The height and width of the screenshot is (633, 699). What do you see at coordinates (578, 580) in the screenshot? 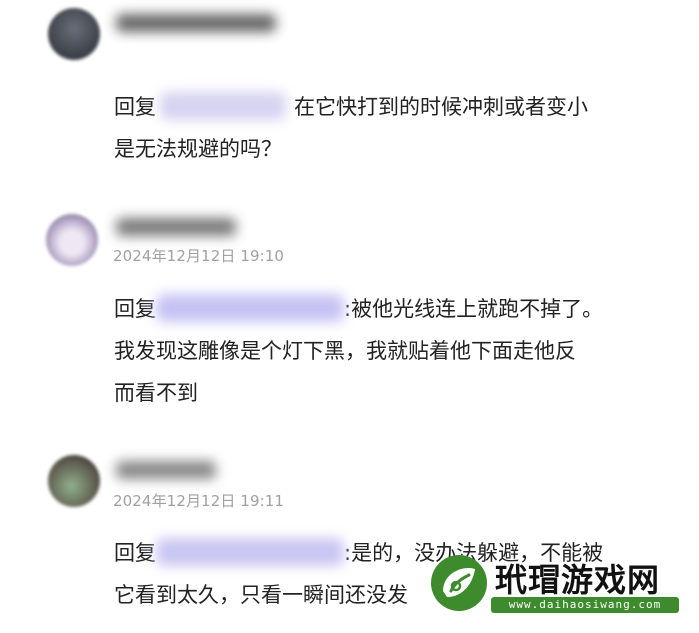
I see `watermark-title: 玳瑁游戏网` at bounding box center [578, 580].